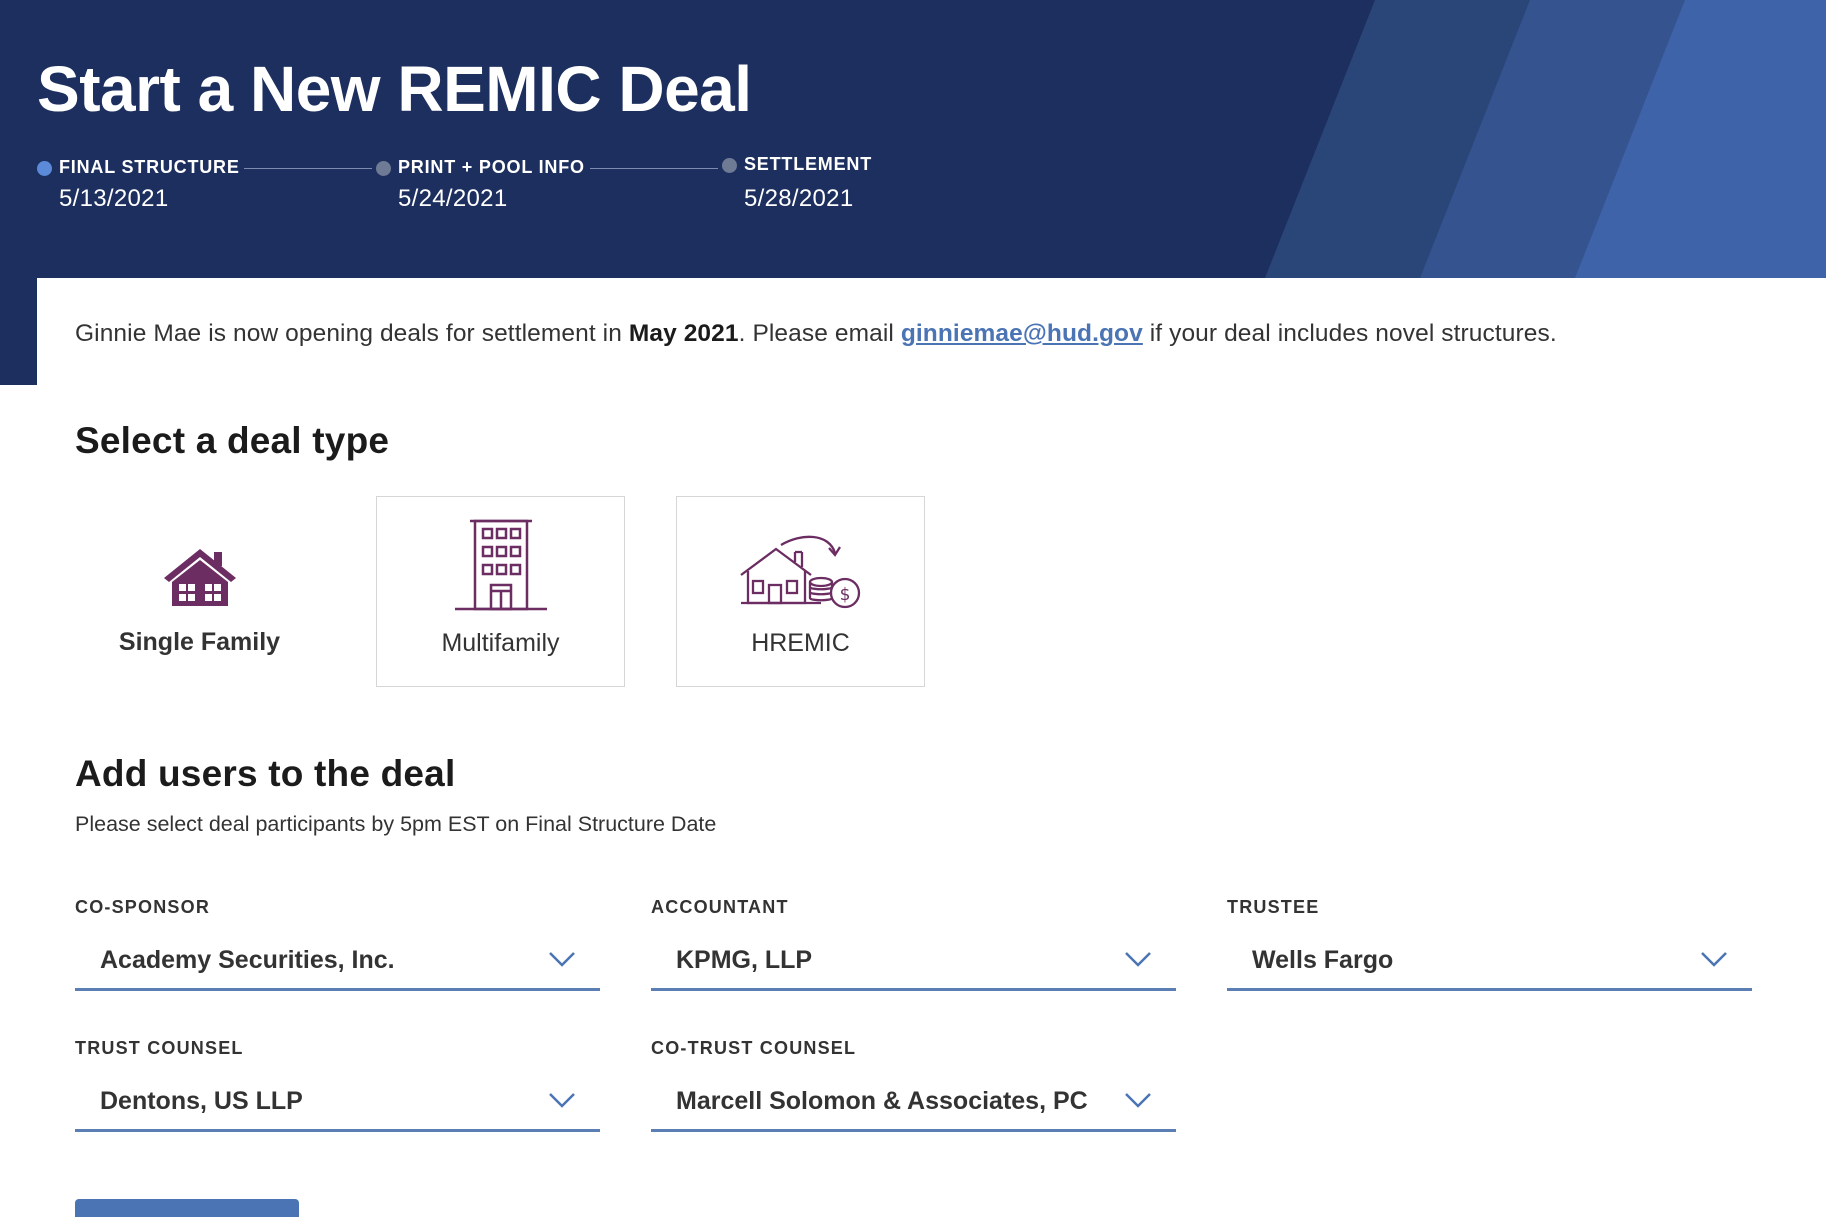  I want to click on deal-type-hremic: $ HREMIC, so click(800, 591).